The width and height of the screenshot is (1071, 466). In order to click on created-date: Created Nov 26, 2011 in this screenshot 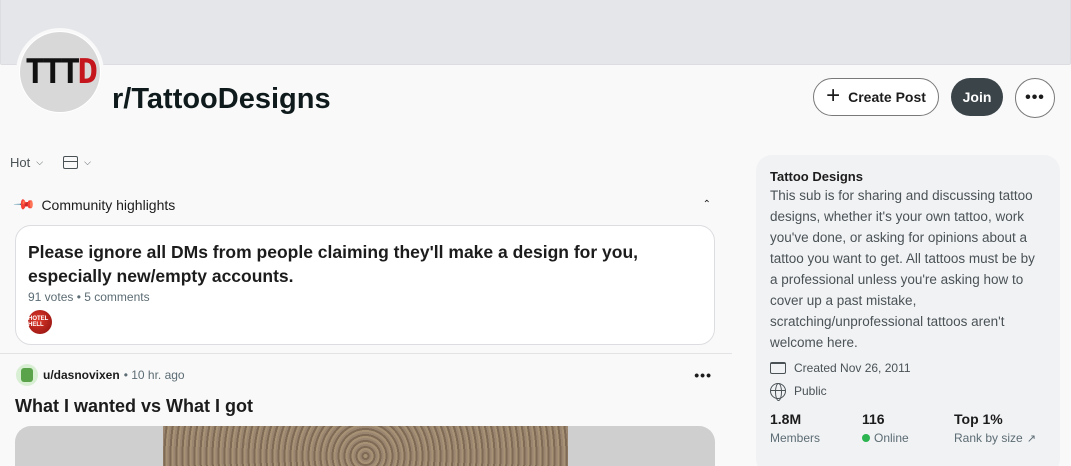, I will do `click(852, 368)`.